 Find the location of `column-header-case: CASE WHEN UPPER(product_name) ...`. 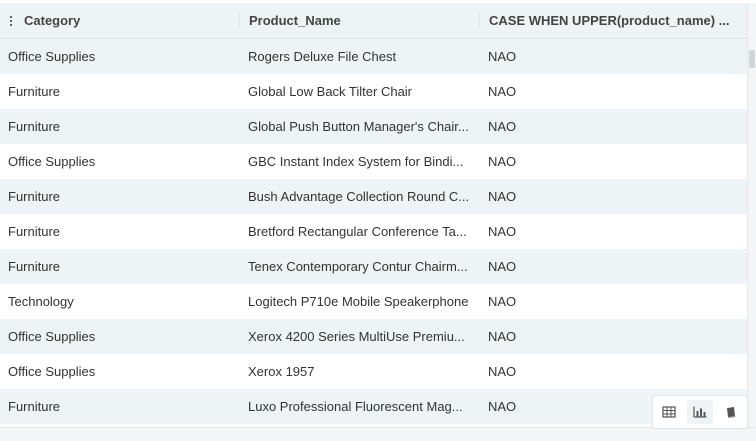

column-header-case: CASE WHEN UPPER(product_name) ... is located at coordinates (613, 20).